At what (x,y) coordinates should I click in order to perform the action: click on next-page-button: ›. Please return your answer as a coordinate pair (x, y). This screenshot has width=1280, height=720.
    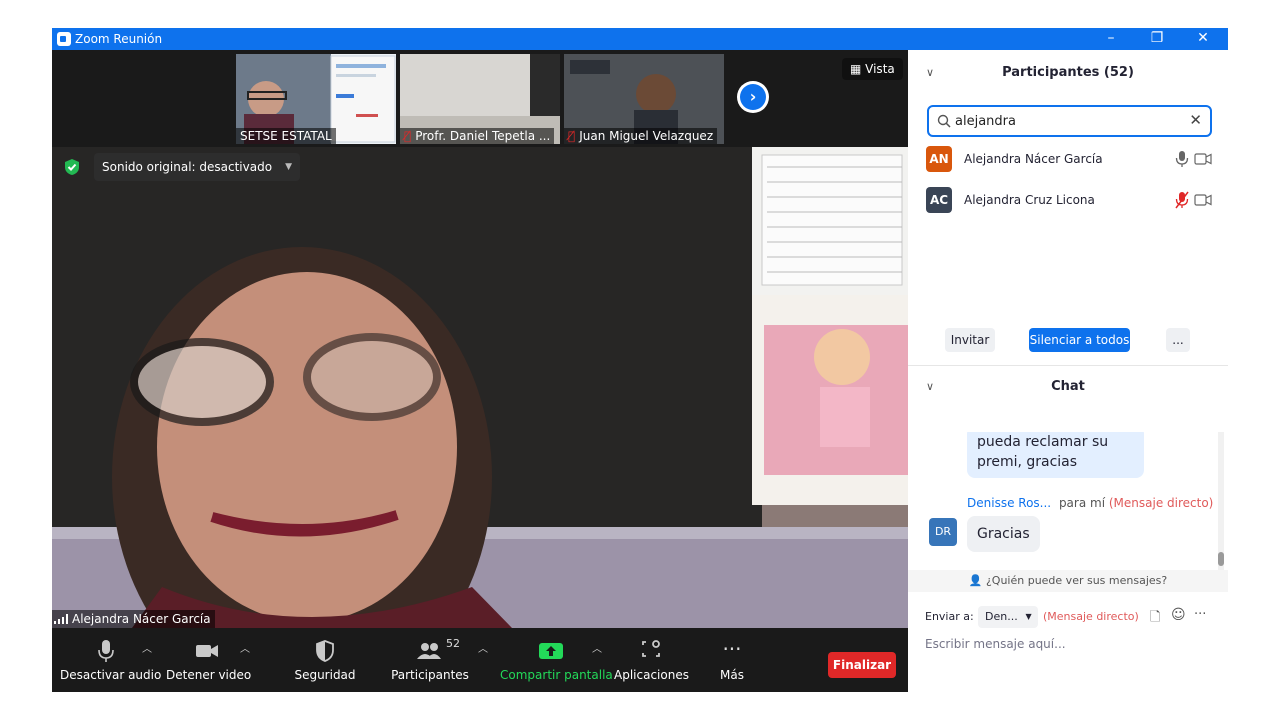
    Looking at the image, I should click on (753, 97).